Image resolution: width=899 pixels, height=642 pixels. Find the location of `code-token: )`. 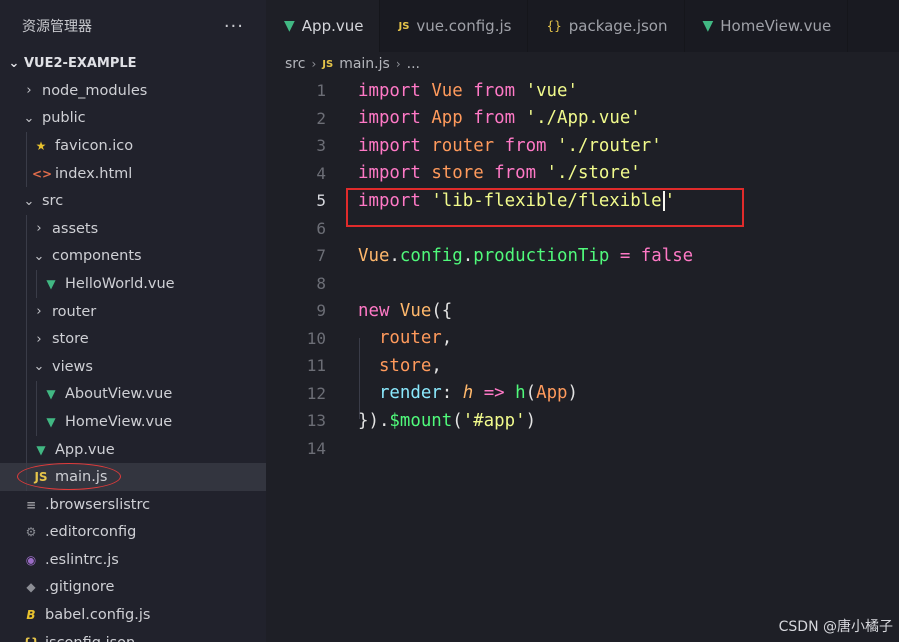

code-token: ) is located at coordinates (573, 393).